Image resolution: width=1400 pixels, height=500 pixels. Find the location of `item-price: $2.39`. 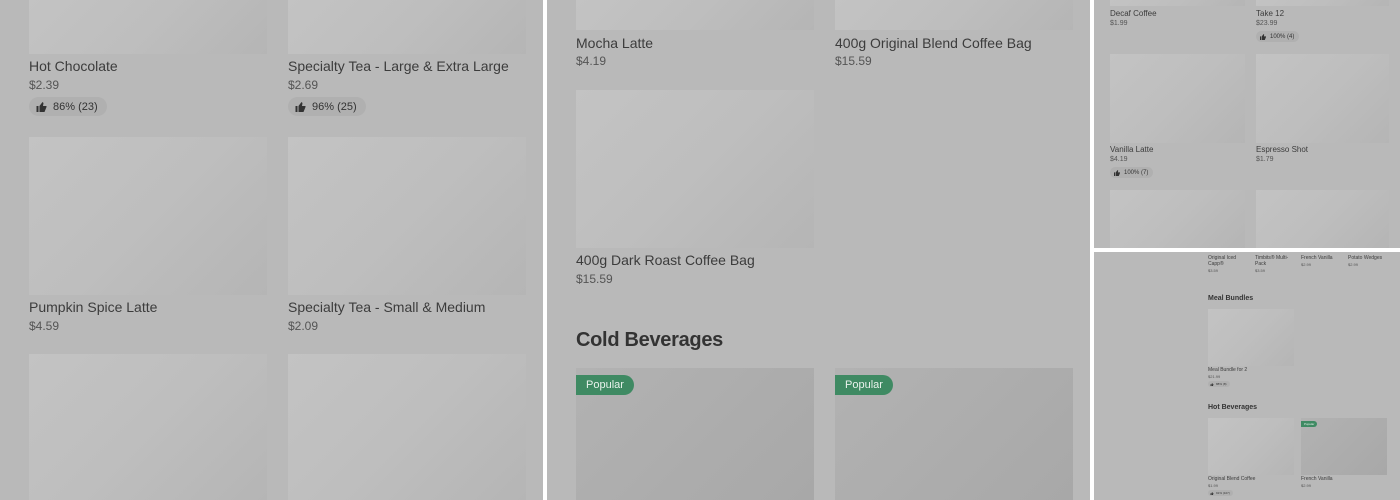

item-price: $2.39 is located at coordinates (44, 85).